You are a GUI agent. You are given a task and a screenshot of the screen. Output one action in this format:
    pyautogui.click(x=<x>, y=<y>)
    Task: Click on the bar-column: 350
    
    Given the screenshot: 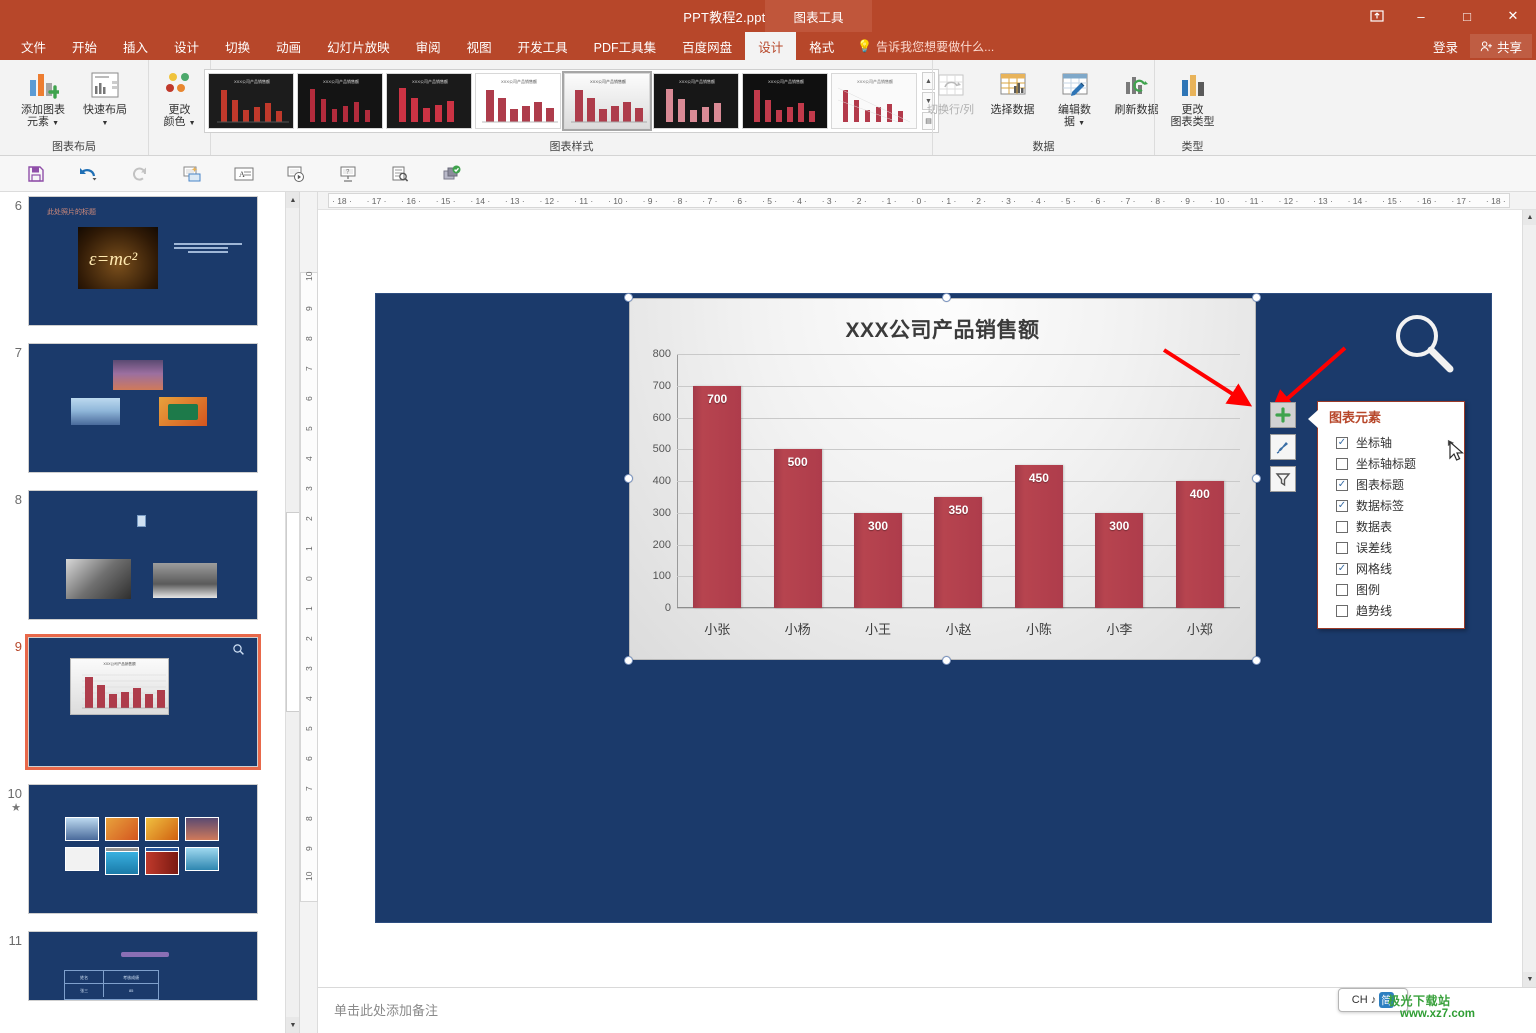 What is the action you would take?
    pyautogui.click(x=958, y=481)
    